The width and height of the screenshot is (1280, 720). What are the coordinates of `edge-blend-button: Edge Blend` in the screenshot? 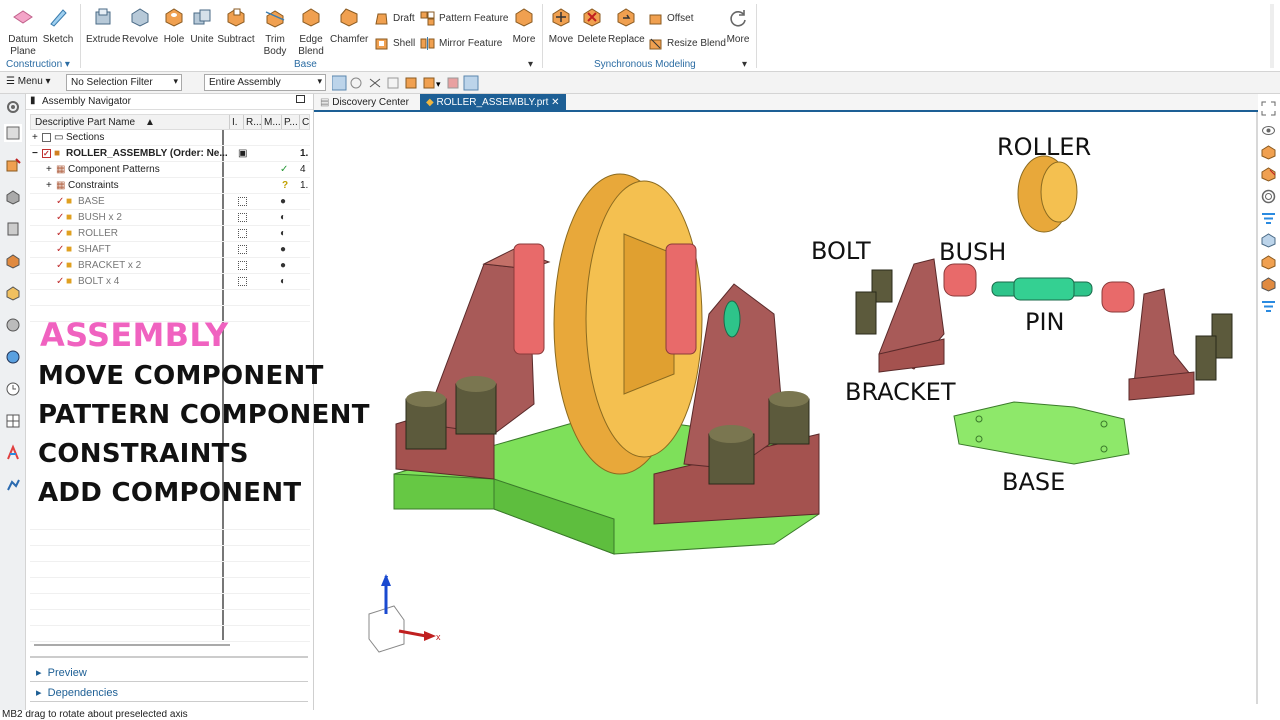 It's located at (311, 29).